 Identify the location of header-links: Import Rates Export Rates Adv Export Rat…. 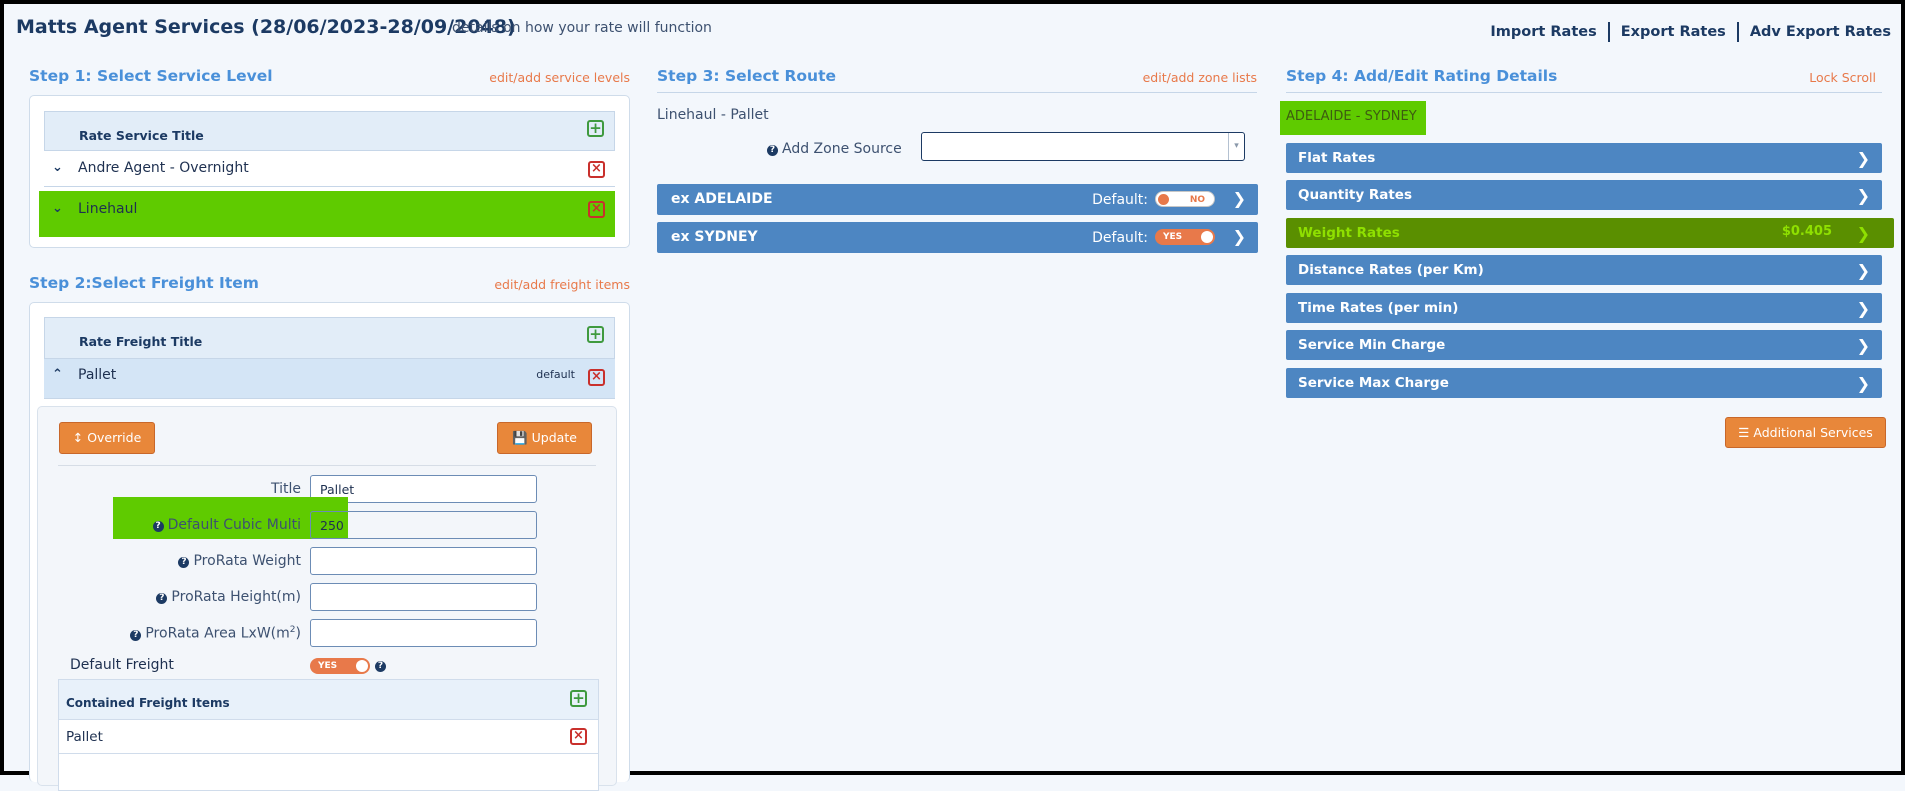
(1685, 32).